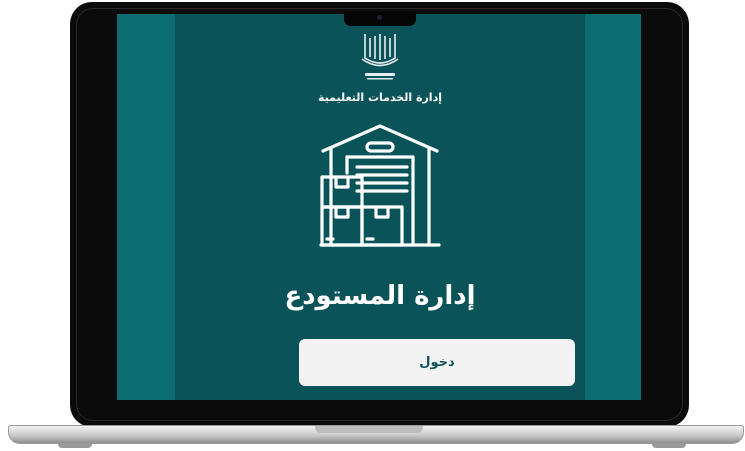 The image size is (745, 451). I want to click on page-title: إدارة المستودع, so click(380, 296).